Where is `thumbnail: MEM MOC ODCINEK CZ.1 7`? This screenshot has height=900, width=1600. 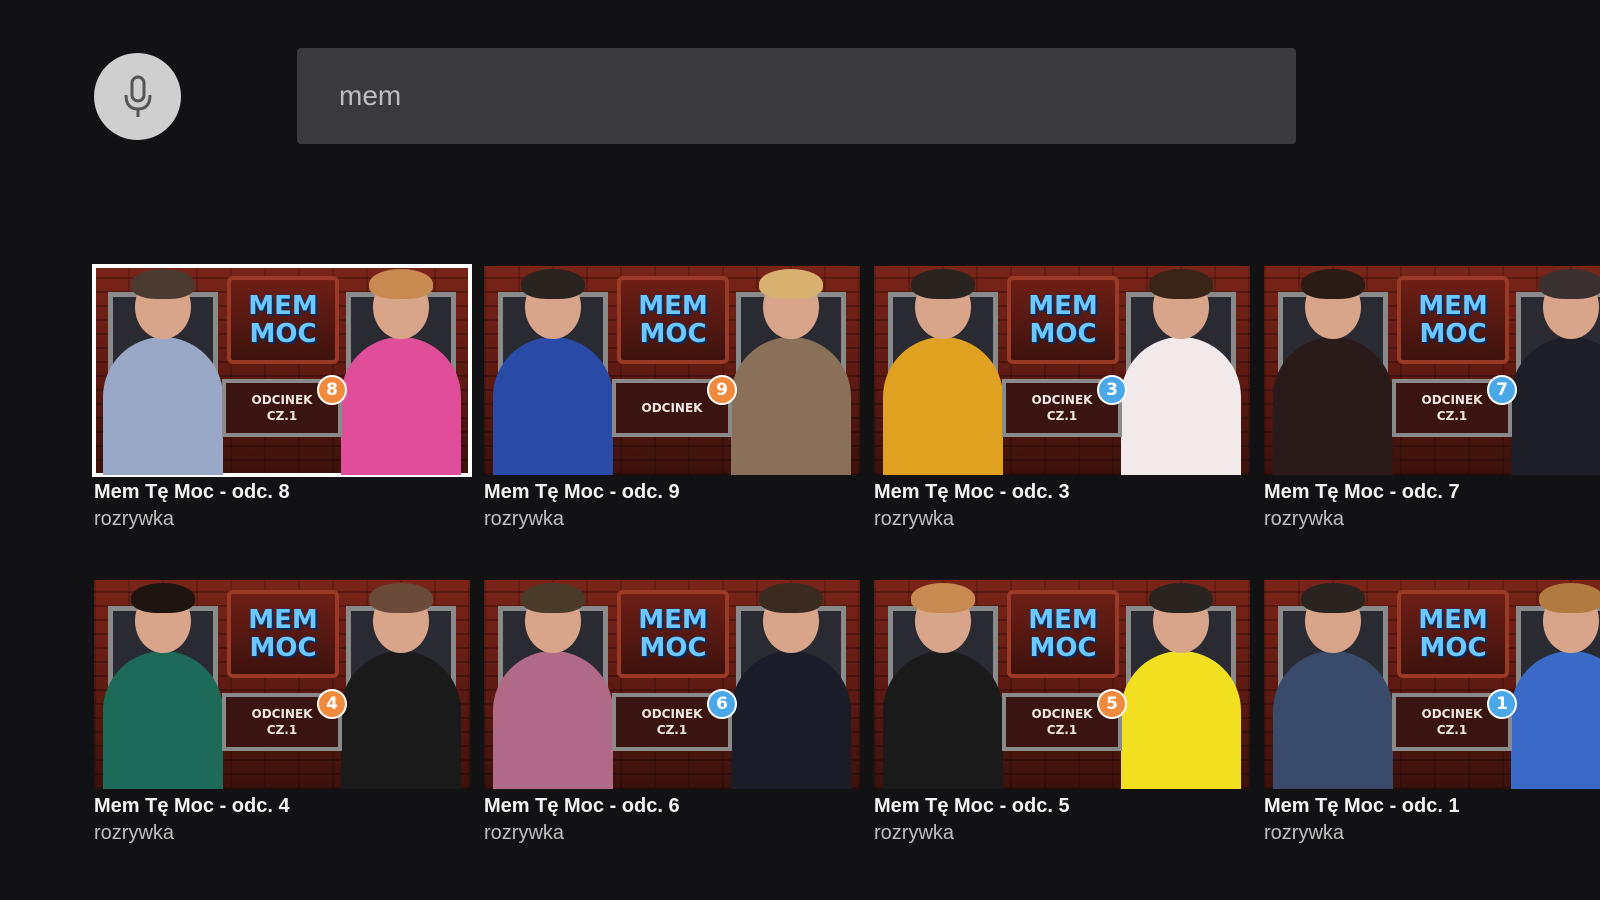
thumbnail: MEM MOC ODCINEK CZ.1 7 is located at coordinates (1432, 370).